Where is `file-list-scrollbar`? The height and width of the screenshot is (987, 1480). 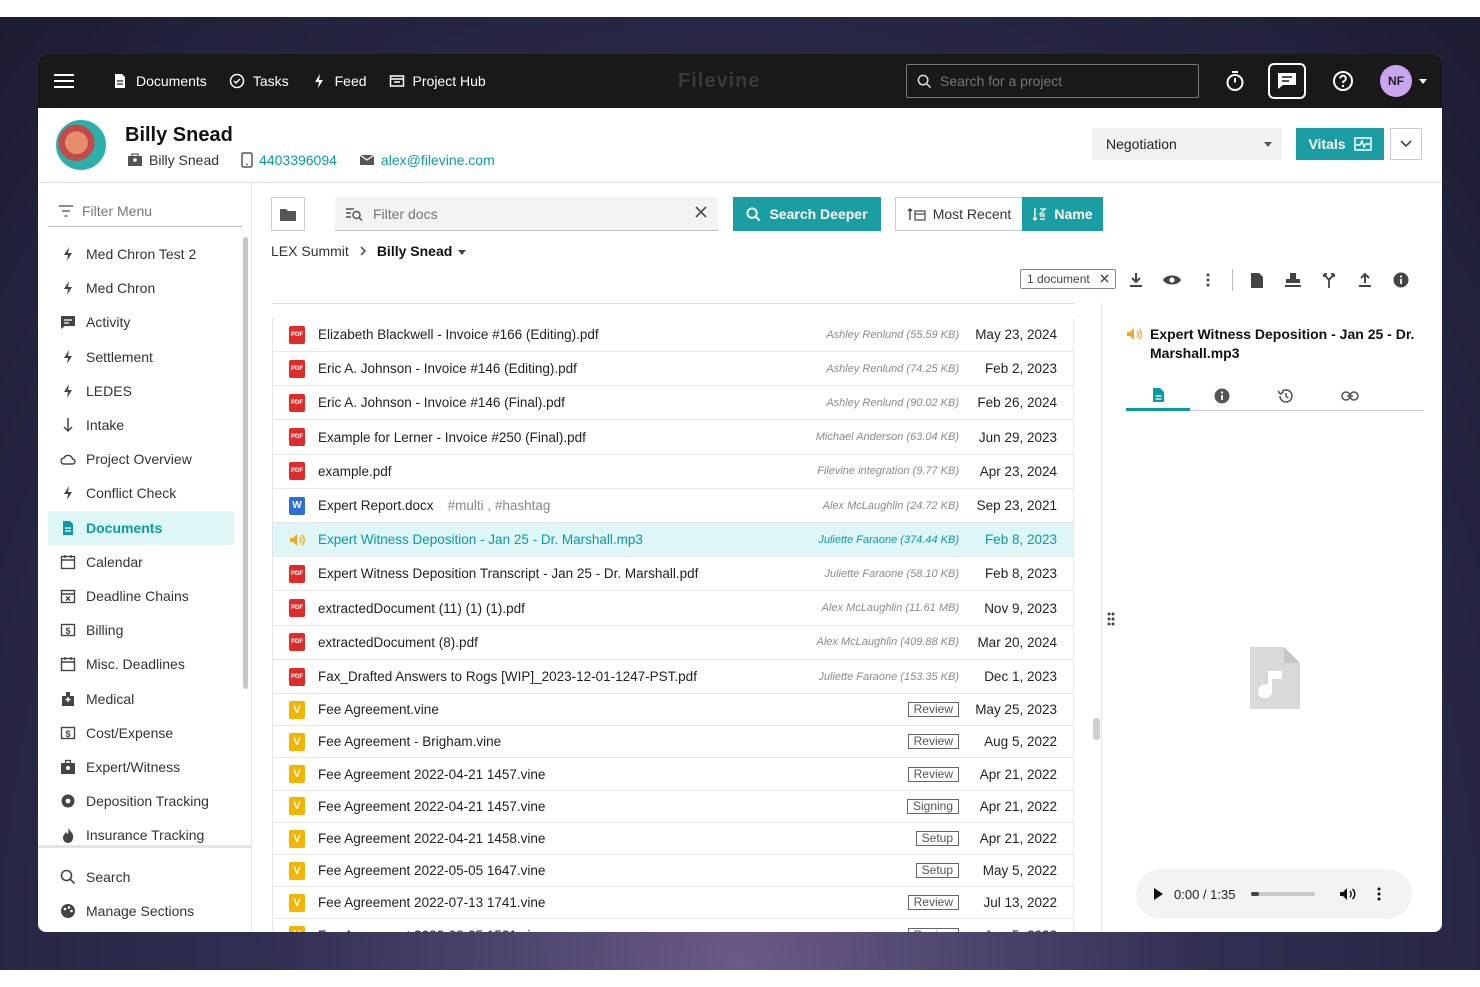 file-list-scrollbar is located at coordinates (1096, 729).